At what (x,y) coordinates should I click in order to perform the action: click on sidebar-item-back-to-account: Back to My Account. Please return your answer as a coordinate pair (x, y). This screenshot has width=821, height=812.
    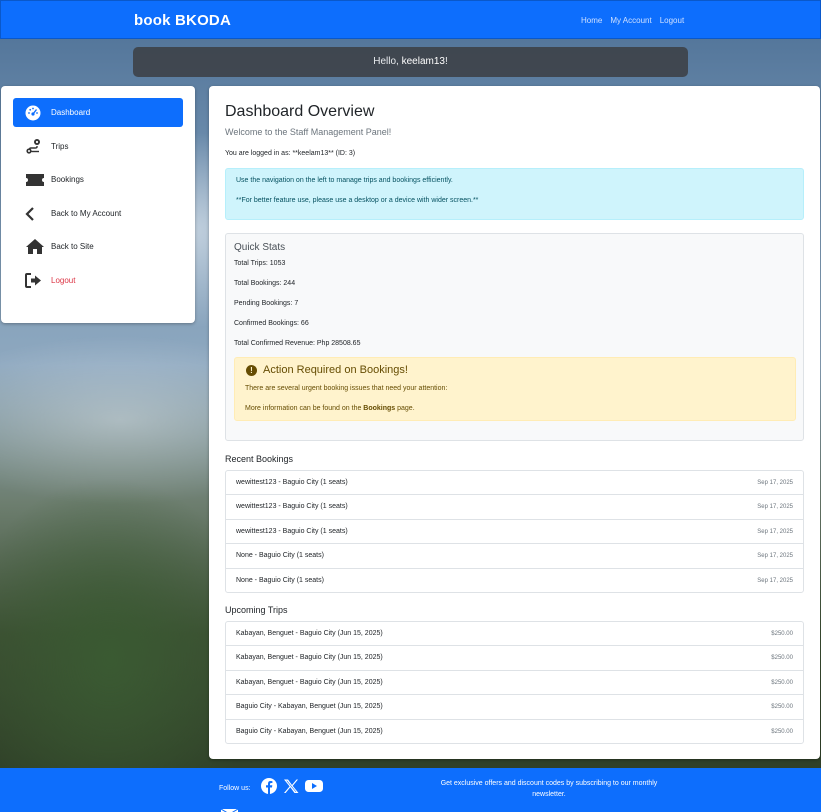
    Looking at the image, I should click on (98, 213).